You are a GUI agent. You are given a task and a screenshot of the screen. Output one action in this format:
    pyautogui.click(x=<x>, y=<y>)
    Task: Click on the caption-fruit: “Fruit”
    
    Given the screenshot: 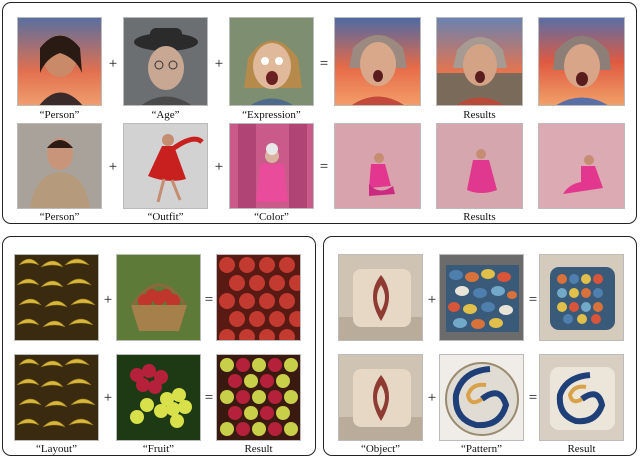 What is the action you would take?
    pyautogui.click(x=158, y=449)
    